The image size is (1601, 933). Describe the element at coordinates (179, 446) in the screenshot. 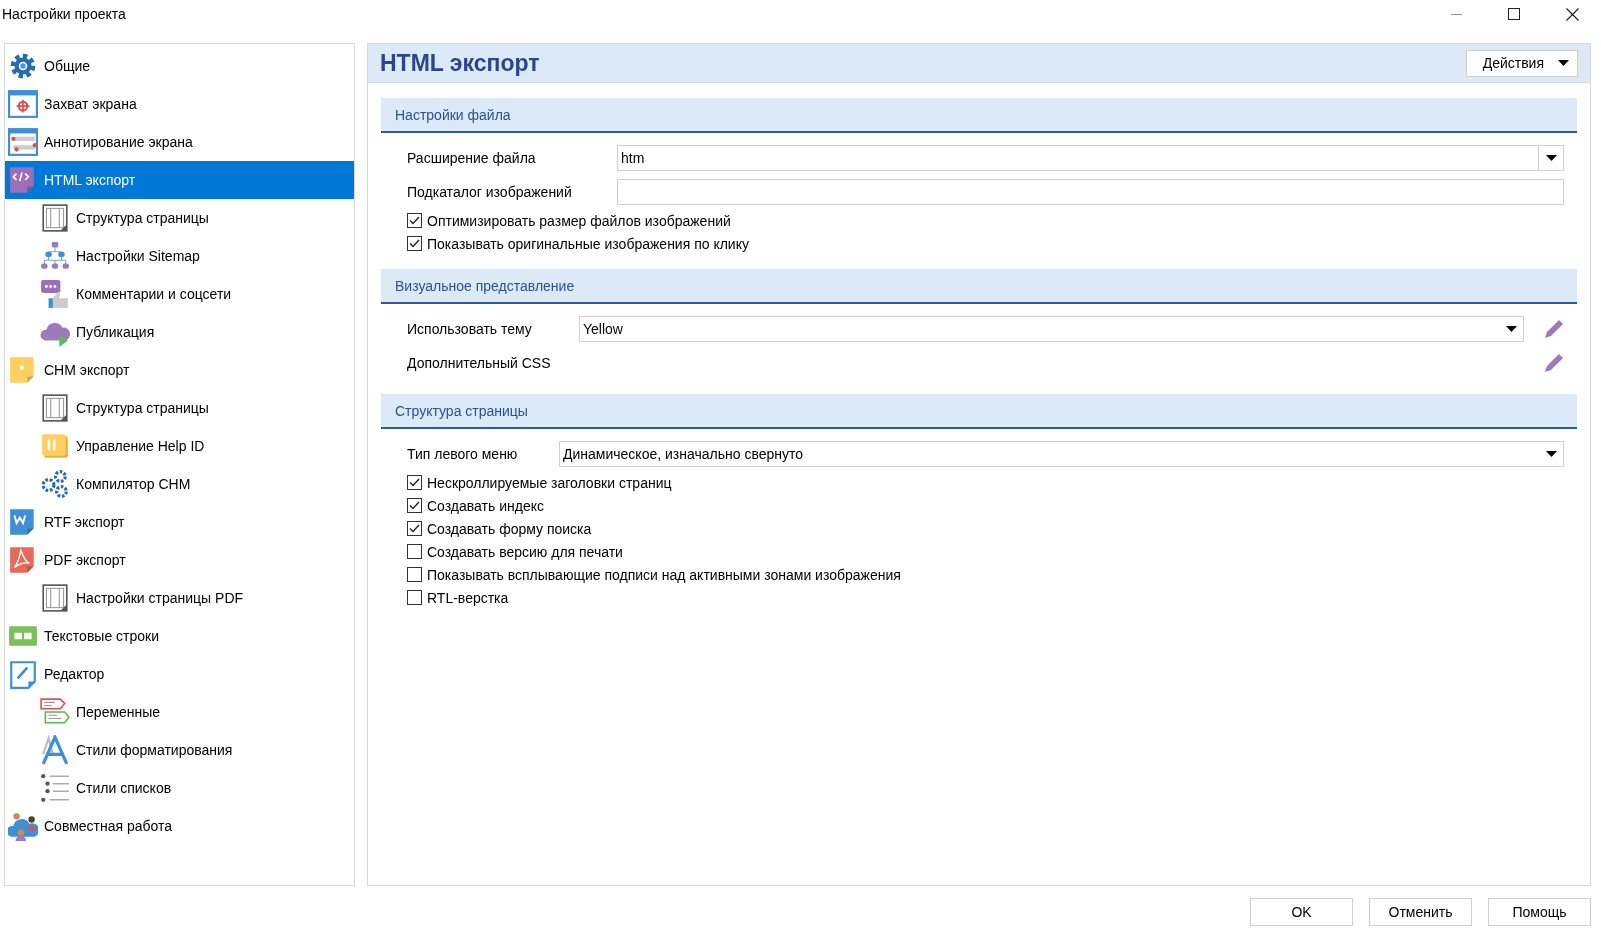

I see `sidebar-item: Управление Help ID` at that location.